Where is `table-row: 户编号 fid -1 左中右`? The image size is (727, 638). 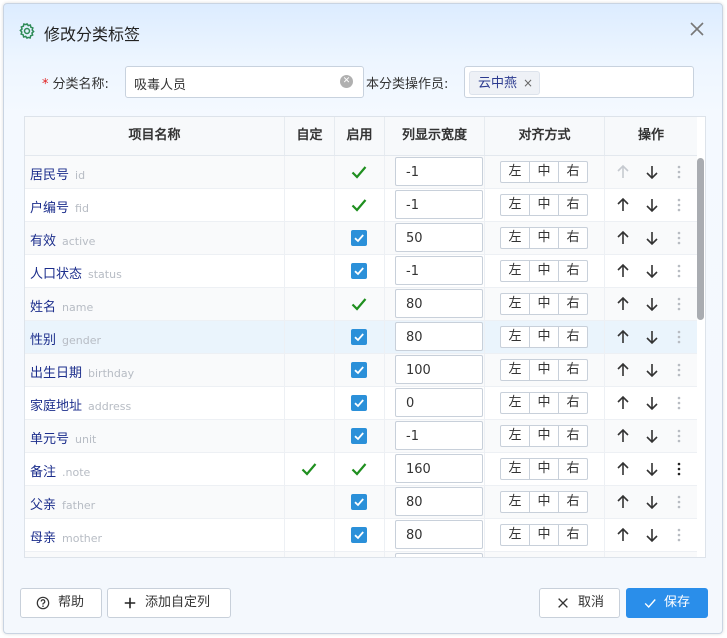
table-row: 户编号 fid -1 左中右 is located at coordinates (361, 205).